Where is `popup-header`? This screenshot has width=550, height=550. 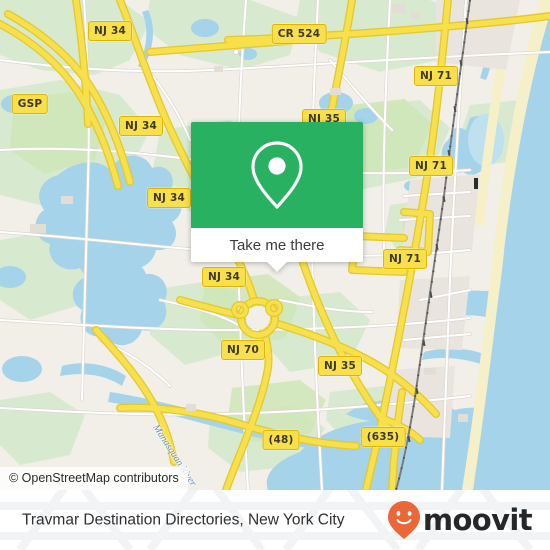 popup-header is located at coordinates (277, 175).